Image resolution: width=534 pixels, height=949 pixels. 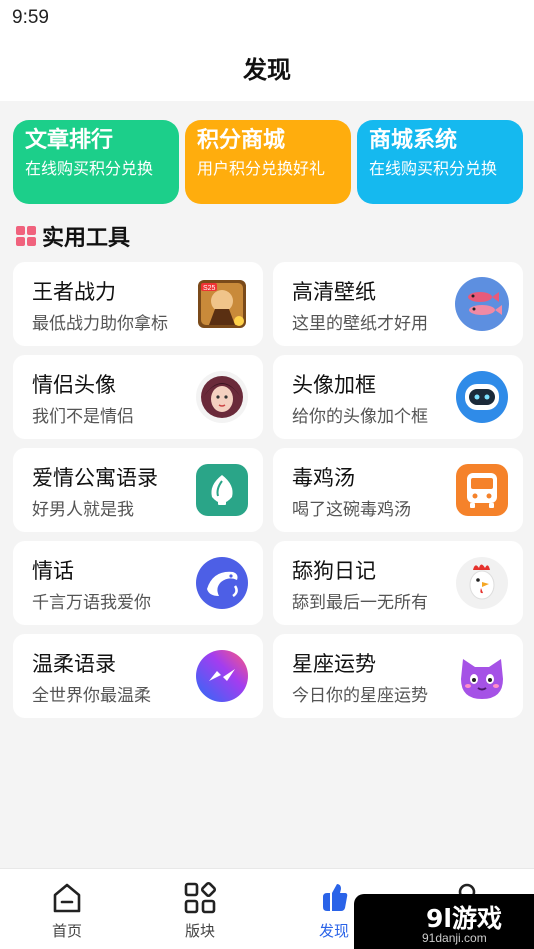 What do you see at coordinates (74, 292) in the screenshot?
I see `tool-title: 王者战力` at bounding box center [74, 292].